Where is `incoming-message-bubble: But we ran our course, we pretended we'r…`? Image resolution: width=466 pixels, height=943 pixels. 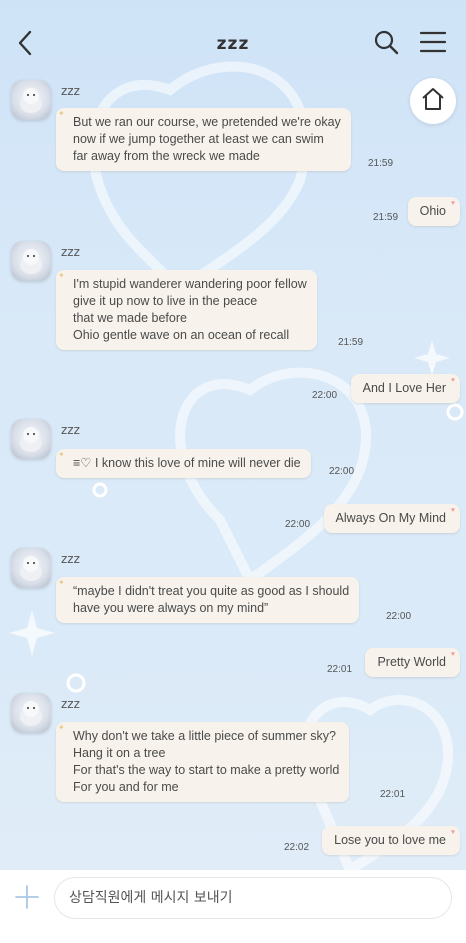
incoming-message-bubble: But we ran our course, we pretended we'r… is located at coordinates (203, 138).